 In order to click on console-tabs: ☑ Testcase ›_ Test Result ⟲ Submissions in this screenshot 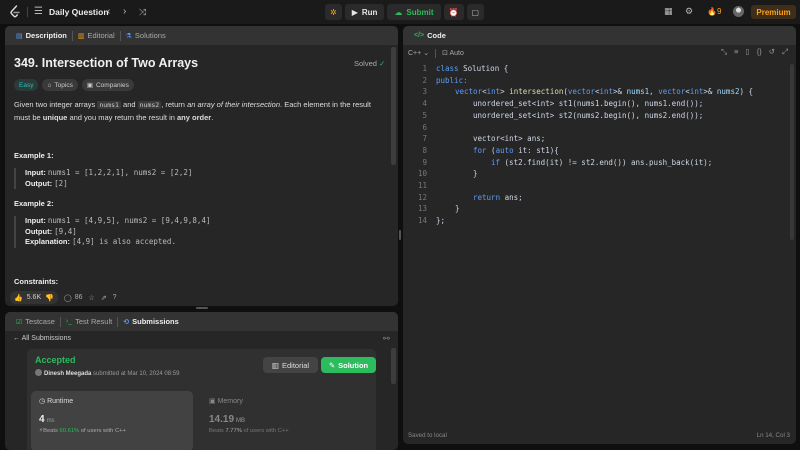, I will do `click(201, 321)`.